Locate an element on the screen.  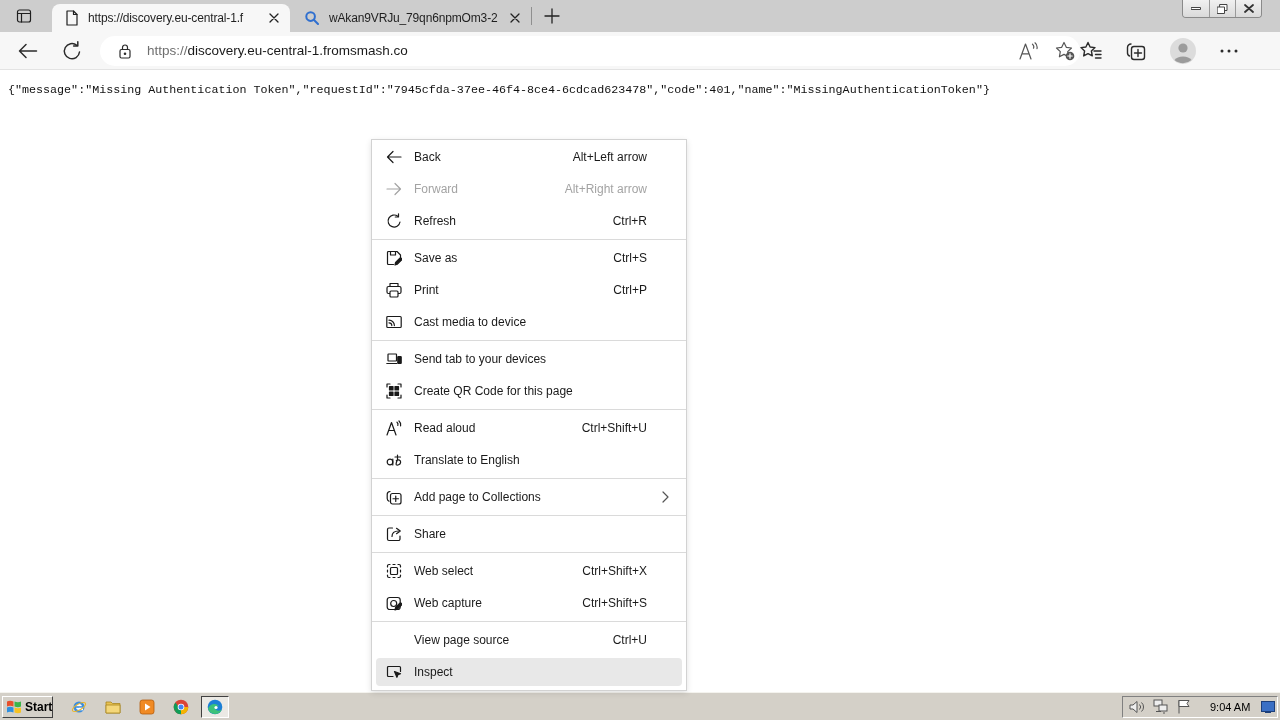
tab: https://discovery.eu-central-1.f is located at coordinates (171, 18).